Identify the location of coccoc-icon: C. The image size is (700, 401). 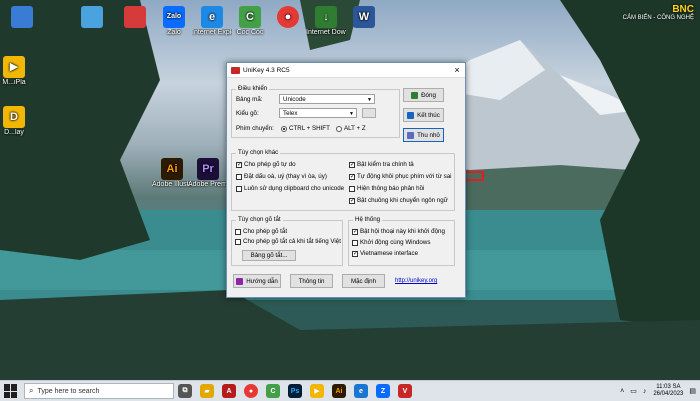
(250, 17).